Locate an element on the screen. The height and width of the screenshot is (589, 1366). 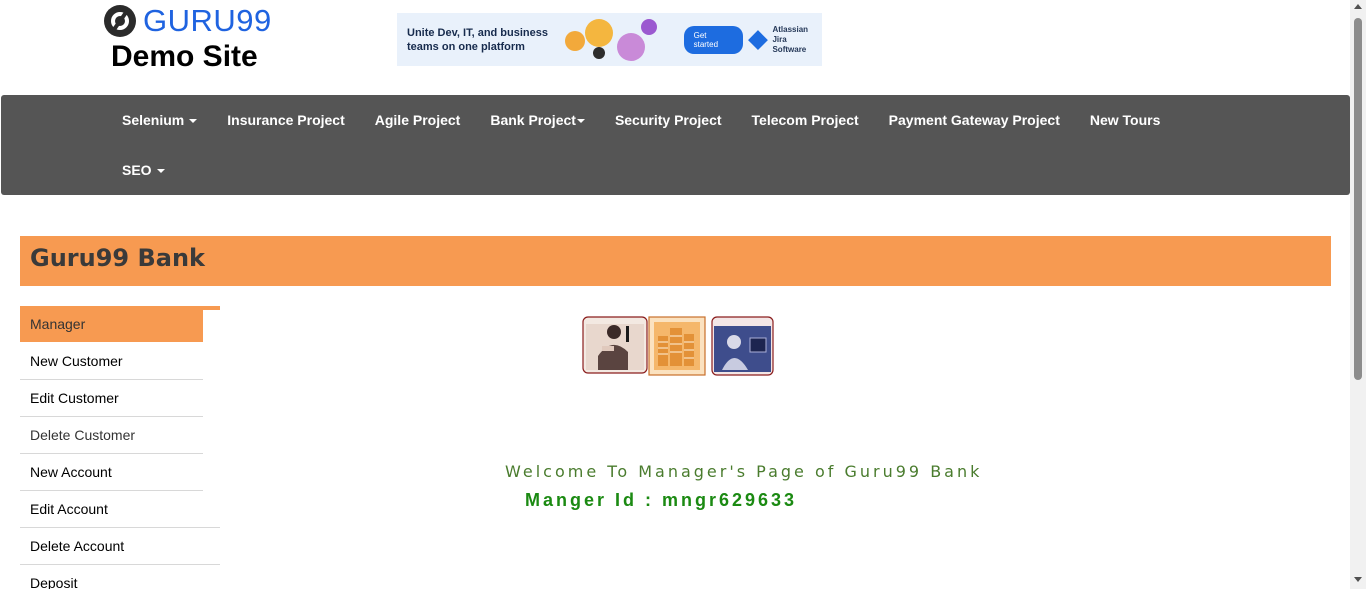
computer-user-photo is located at coordinates (742, 346).